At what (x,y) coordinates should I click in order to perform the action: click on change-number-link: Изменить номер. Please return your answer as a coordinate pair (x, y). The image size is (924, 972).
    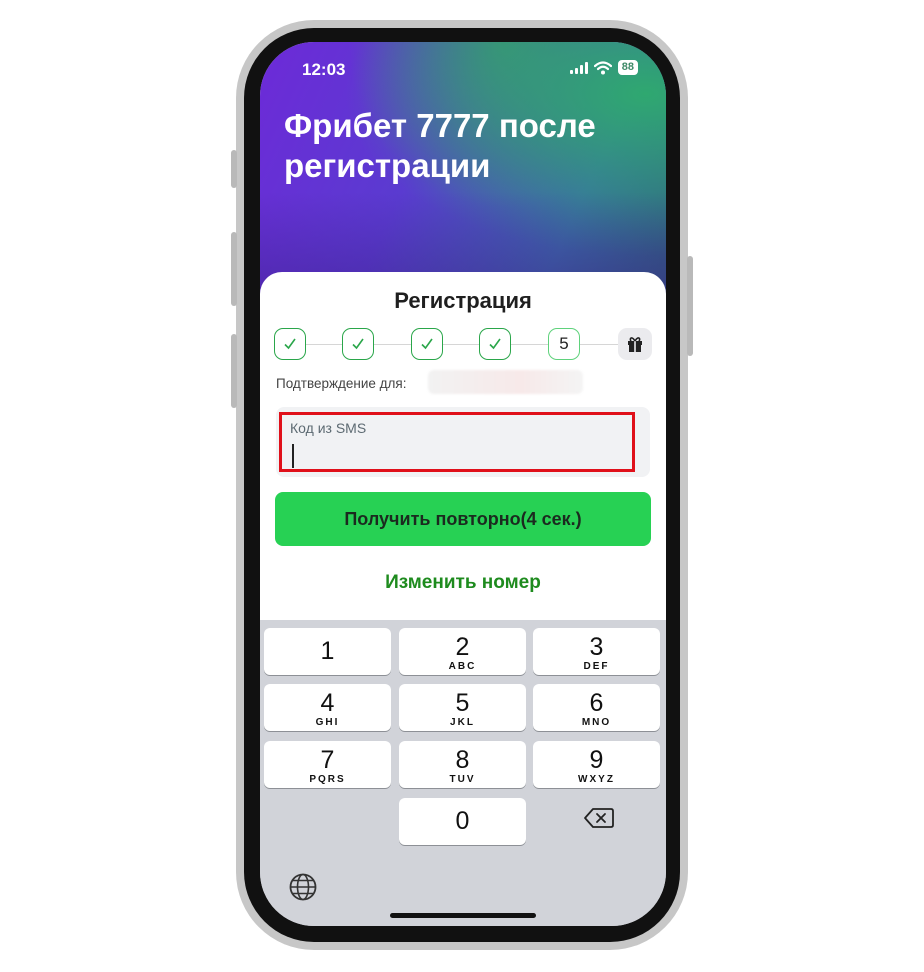
    Looking at the image, I should click on (463, 583).